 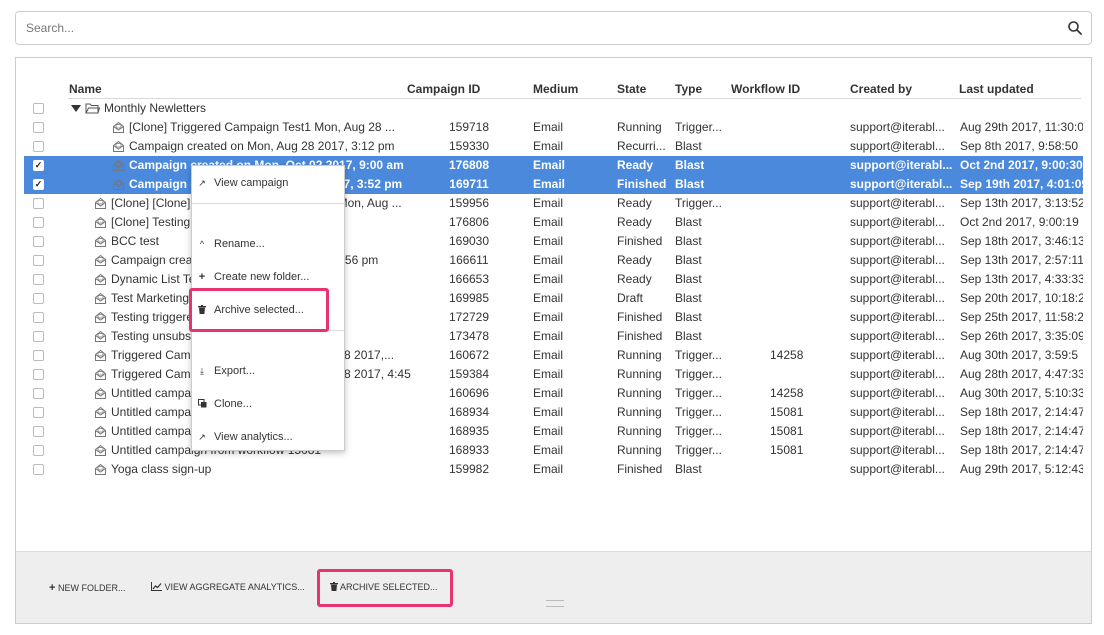 I want to click on col-header-last-updated: Last updated, so click(x=996, y=89).